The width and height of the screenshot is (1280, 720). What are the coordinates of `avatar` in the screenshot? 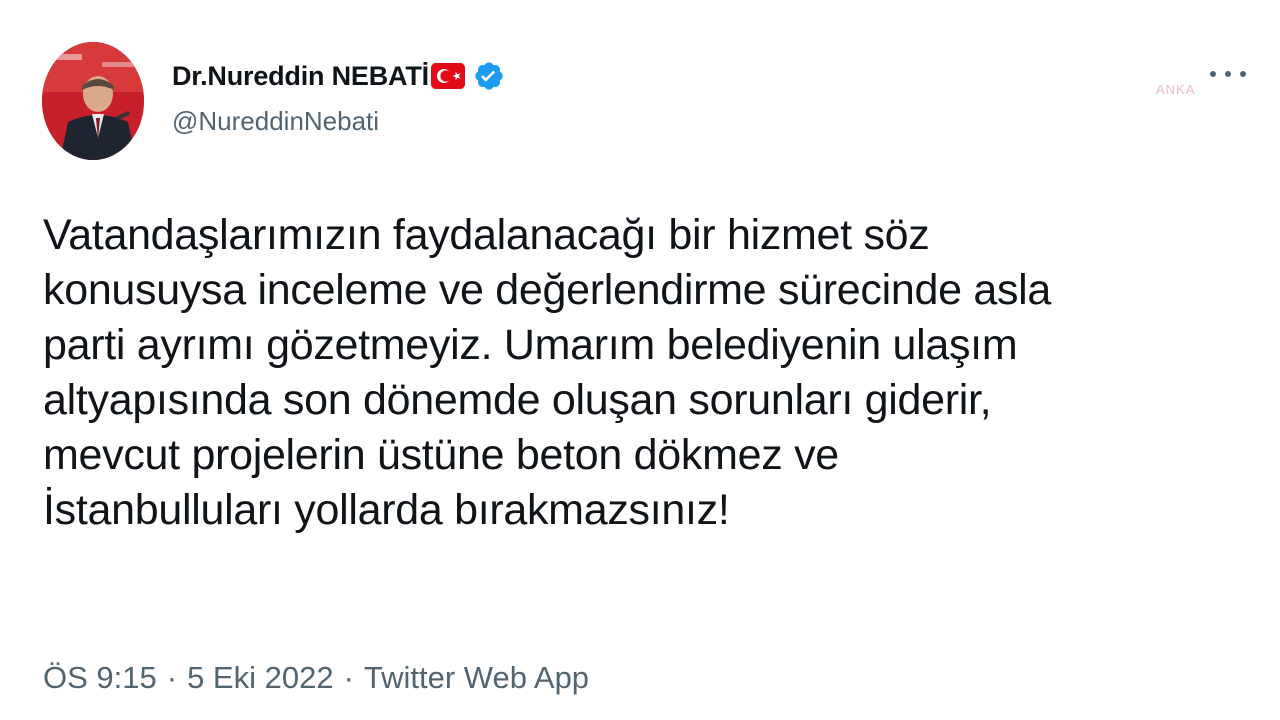 It's located at (93, 101).